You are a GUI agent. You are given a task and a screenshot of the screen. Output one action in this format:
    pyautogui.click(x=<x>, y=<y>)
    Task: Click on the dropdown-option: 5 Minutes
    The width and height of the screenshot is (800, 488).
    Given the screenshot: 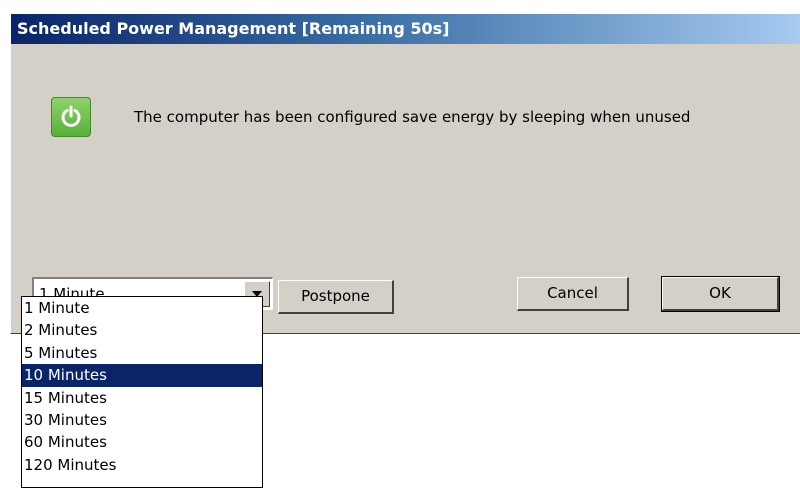 What is the action you would take?
    pyautogui.click(x=142, y=353)
    